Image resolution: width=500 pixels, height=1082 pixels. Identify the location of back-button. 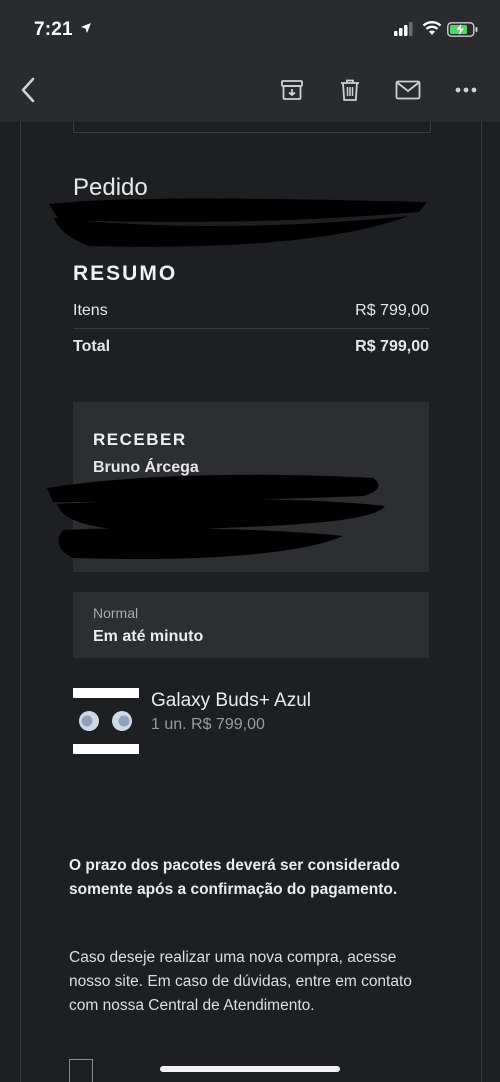
(28, 90).